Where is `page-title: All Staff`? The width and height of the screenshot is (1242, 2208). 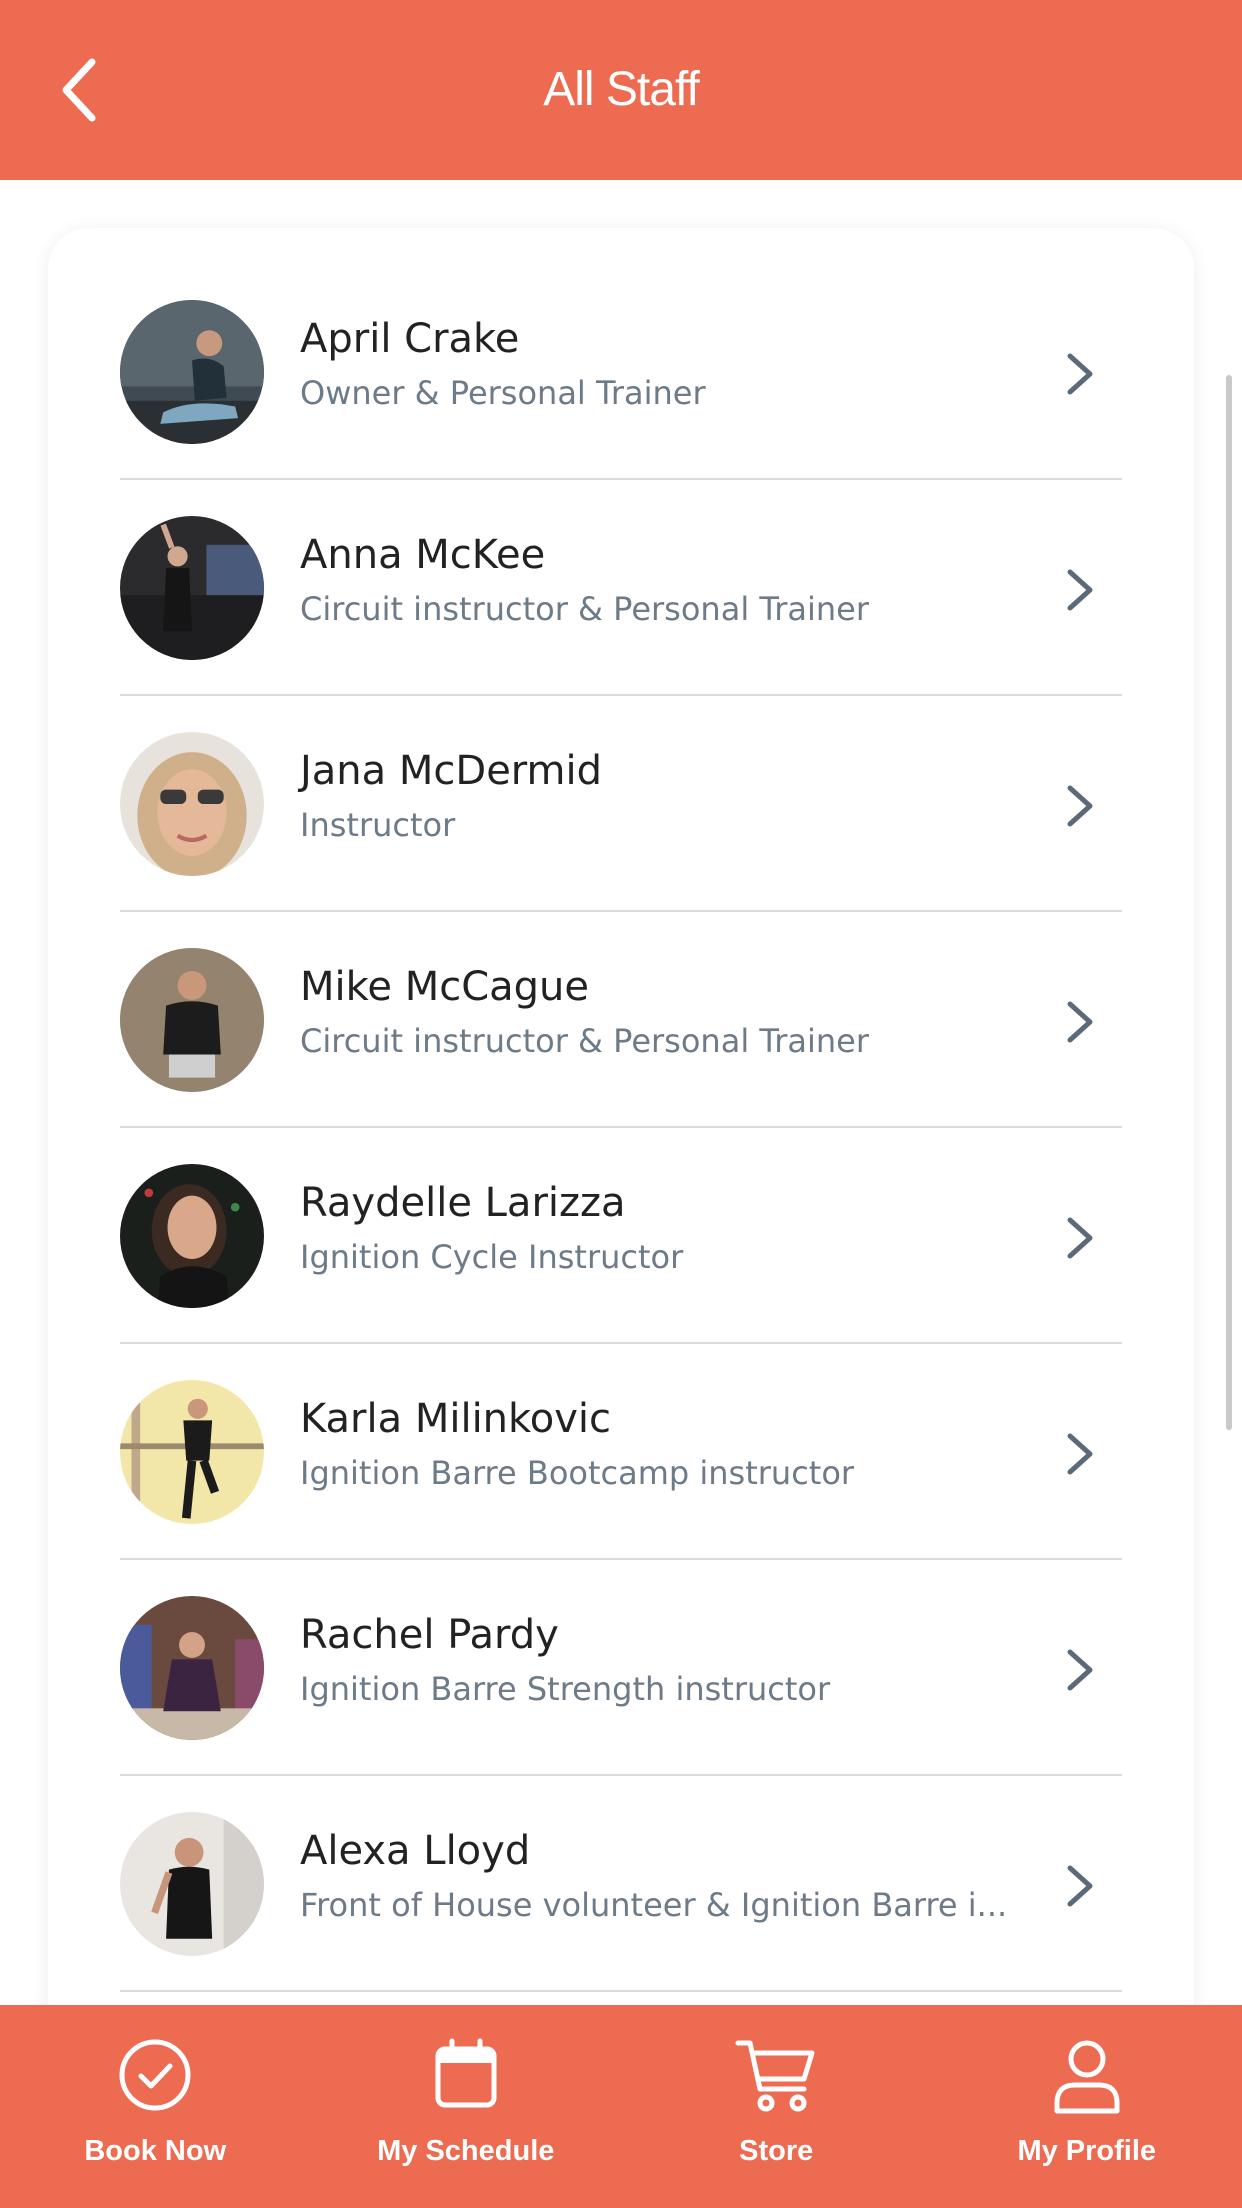
page-title: All Staff is located at coordinates (621, 89).